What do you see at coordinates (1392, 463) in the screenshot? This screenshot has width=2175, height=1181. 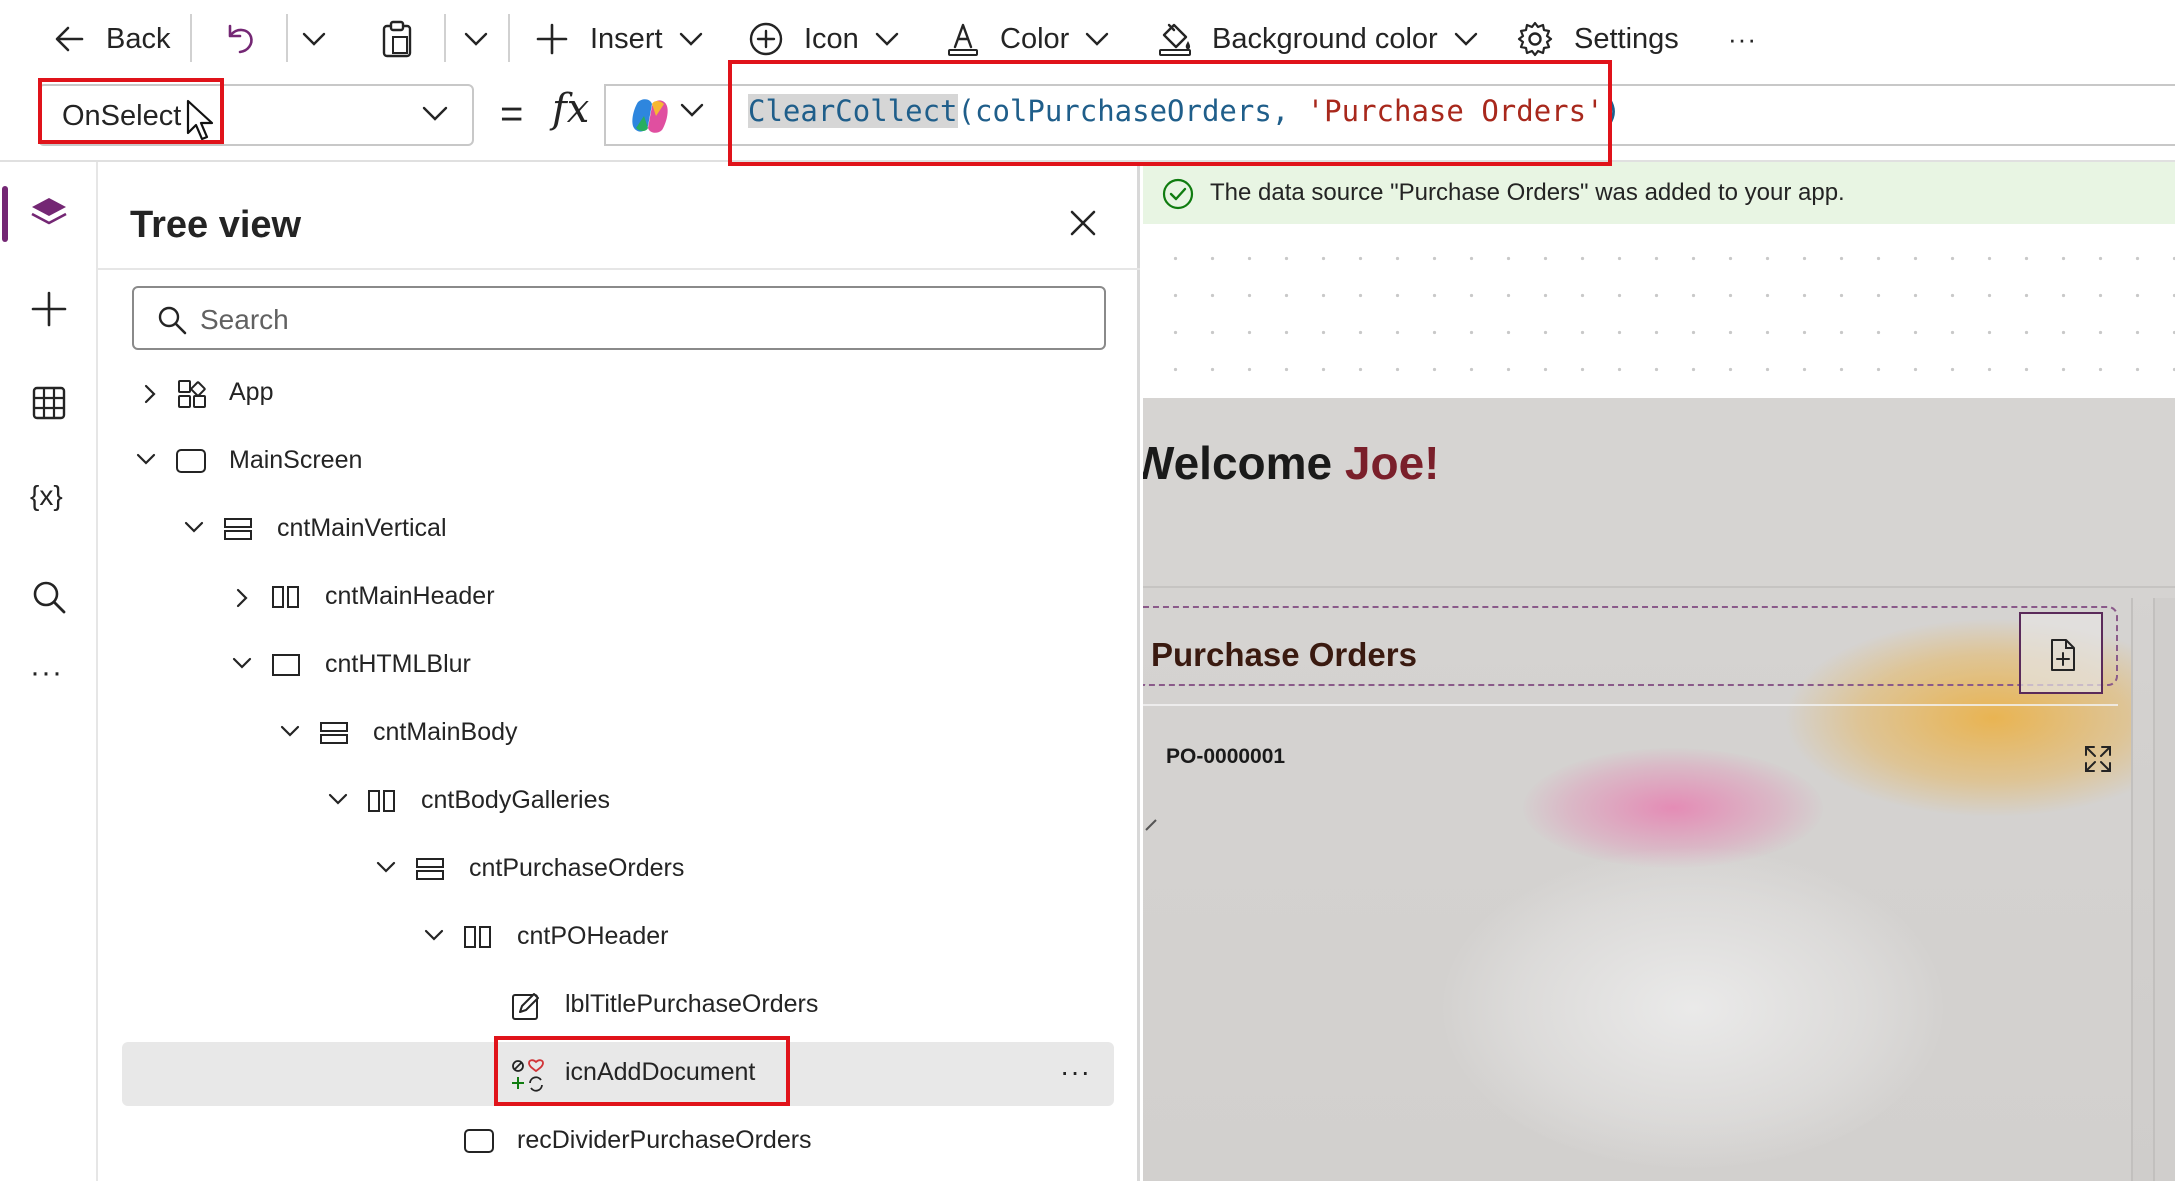 I see `welcome-name: Joe!` at bounding box center [1392, 463].